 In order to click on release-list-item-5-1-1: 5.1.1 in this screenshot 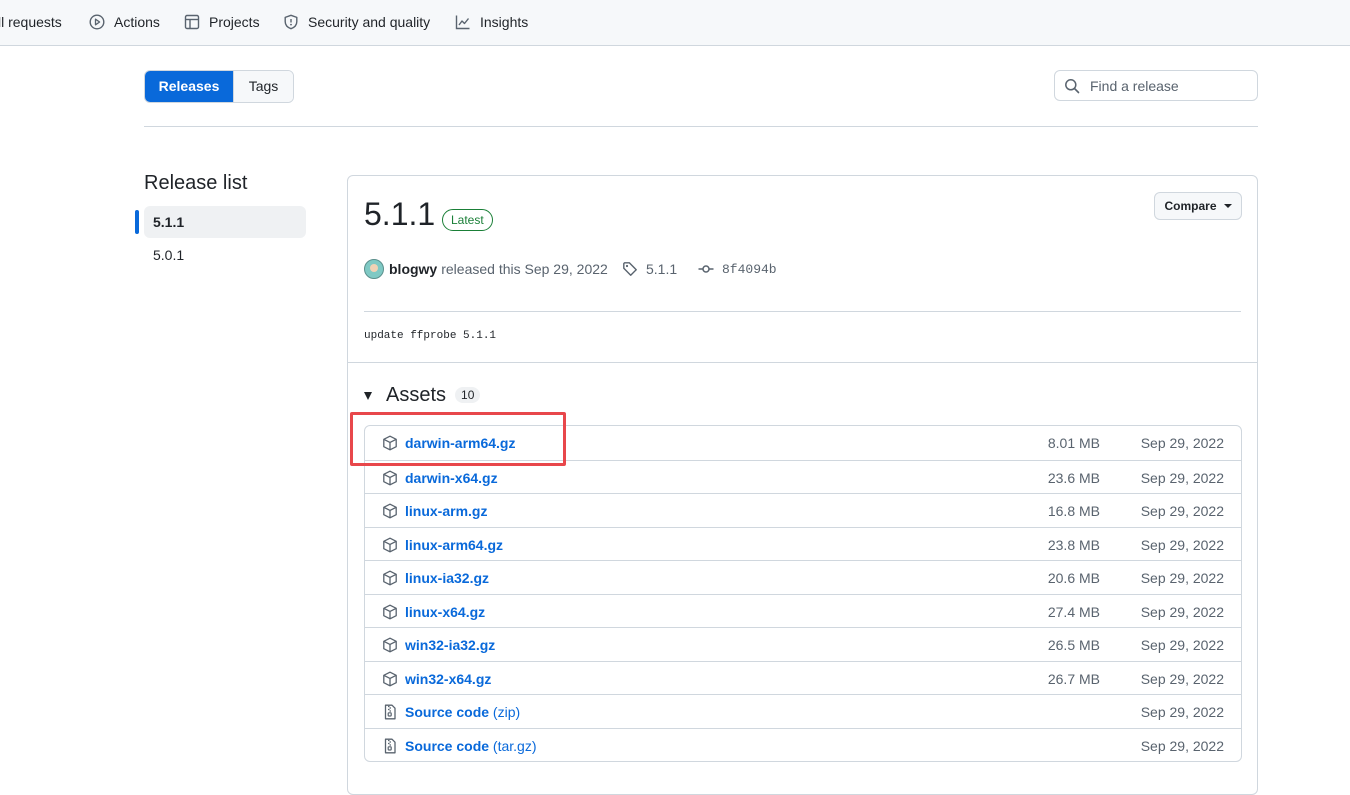, I will do `click(225, 222)`.